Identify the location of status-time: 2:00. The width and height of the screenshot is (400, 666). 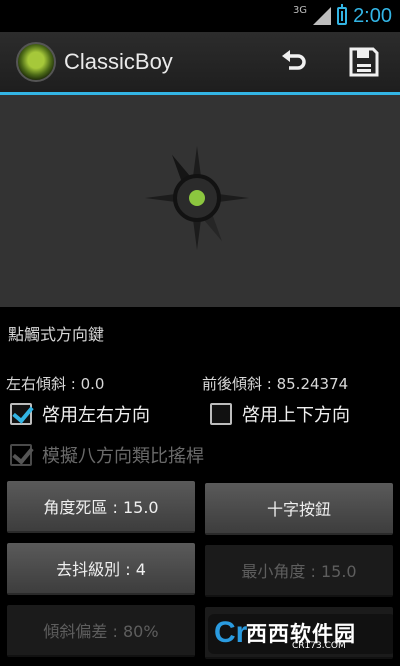
(372, 15).